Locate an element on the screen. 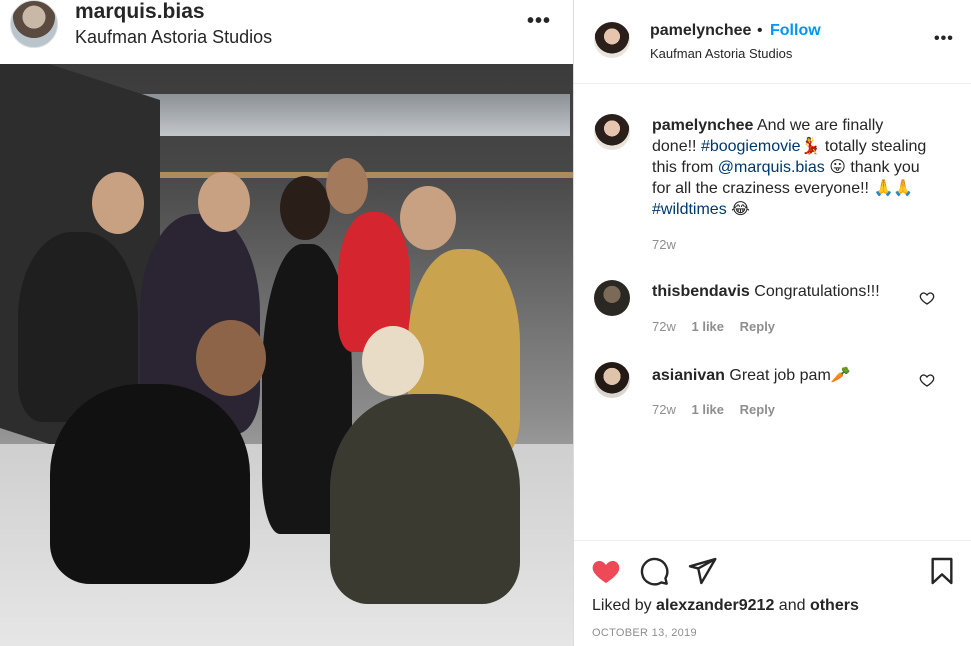 The height and width of the screenshot is (646, 971). dancer-emoji: 💃 is located at coordinates (810, 146).